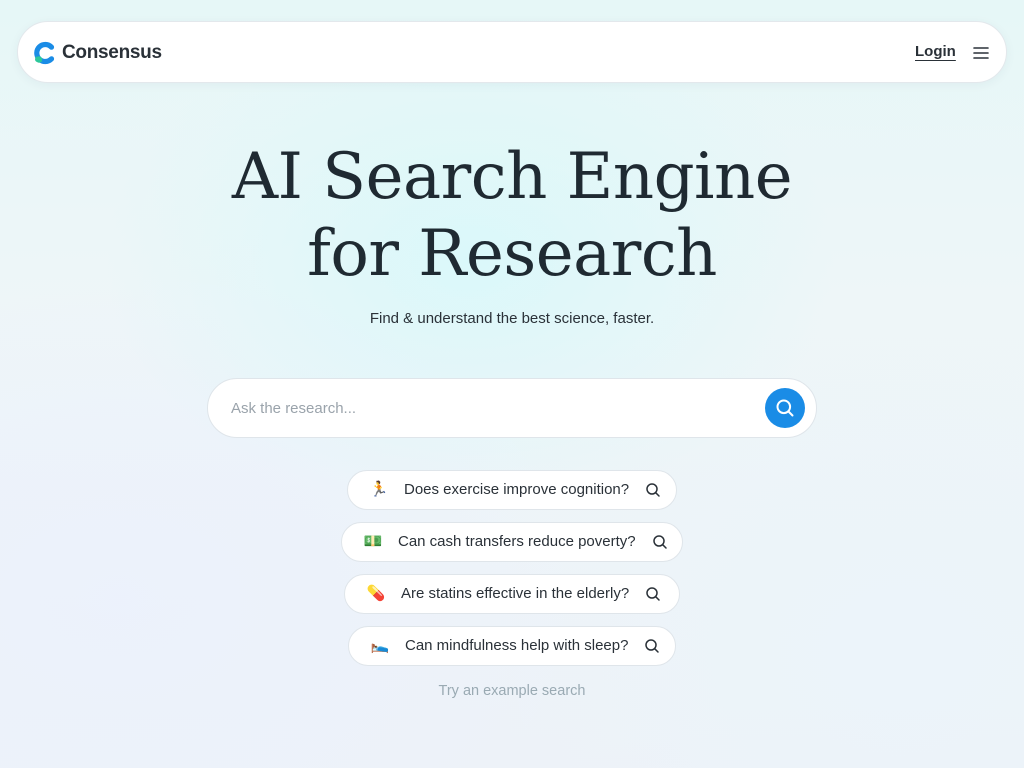 This screenshot has width=1024, height=768. What do you see at coordinates (981, 53) in the screenshot?
I see `hamburger-menu-icon` at bounding box center [981, 53].